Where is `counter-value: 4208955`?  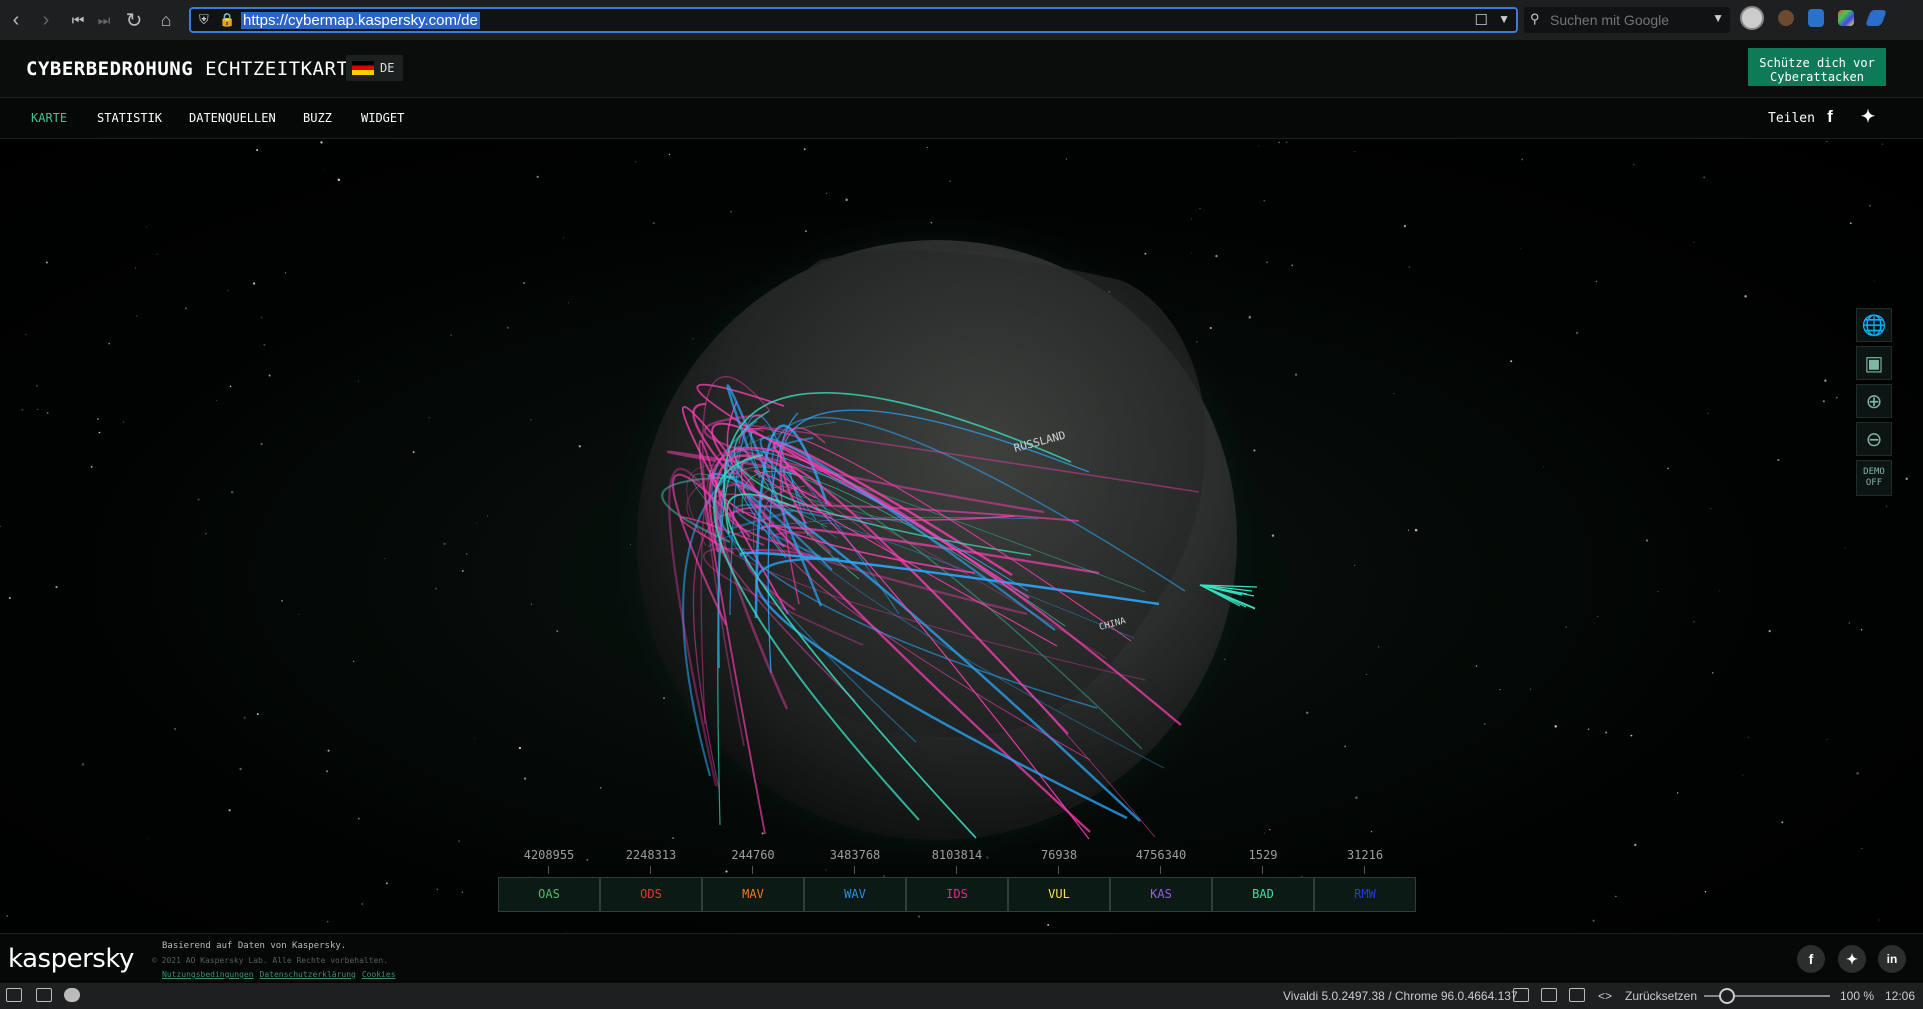 counter-value: 4208955 is located at coordinates (549, 855).